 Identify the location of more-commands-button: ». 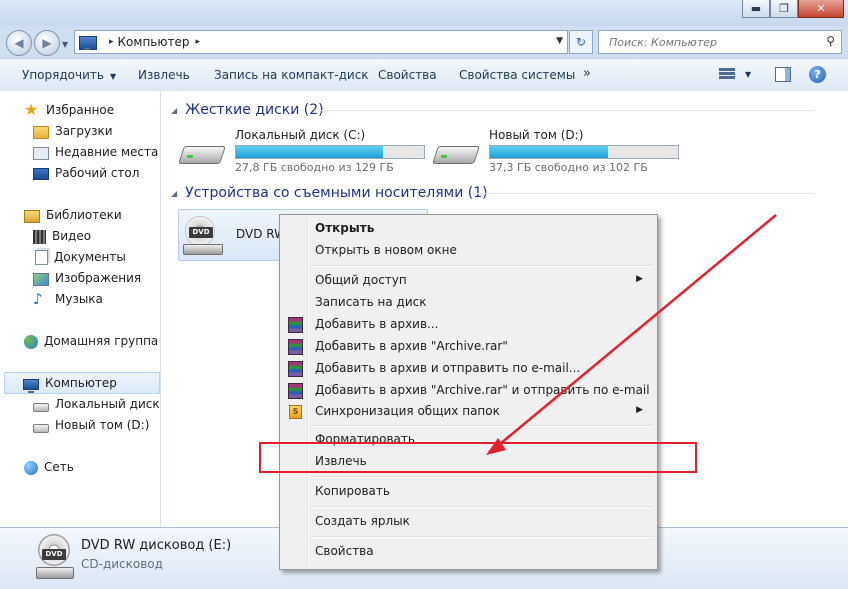
(587, 73).